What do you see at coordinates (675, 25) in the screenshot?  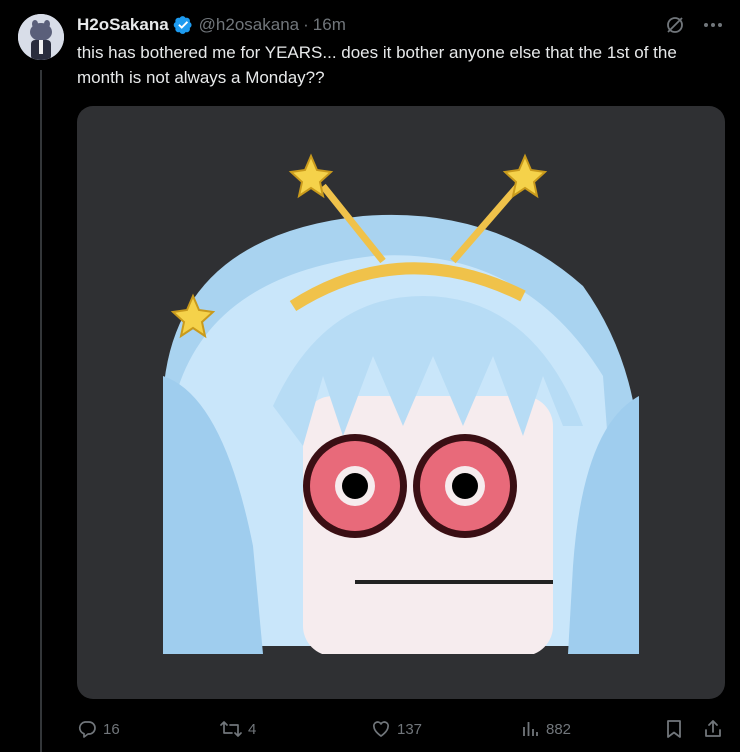 I see `grok-icon` at bounding box center [675, 25].